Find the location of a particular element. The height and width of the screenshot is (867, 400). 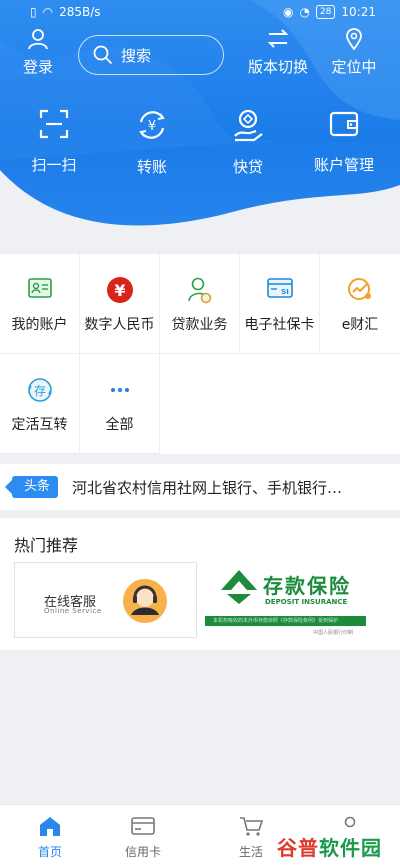

section-title: 热门推荐 is located at coordinates (46, 545).